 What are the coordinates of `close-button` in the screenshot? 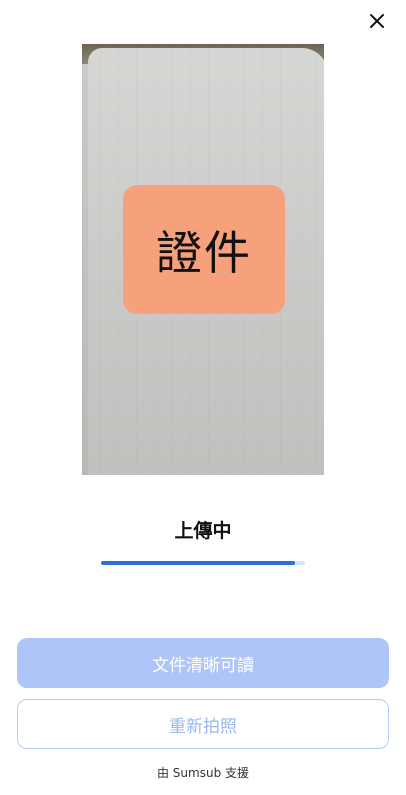 It's located at (377, 21).